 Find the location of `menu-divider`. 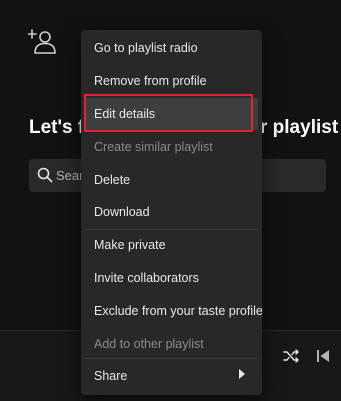

menu-divider is located at coordinates (171, 358).